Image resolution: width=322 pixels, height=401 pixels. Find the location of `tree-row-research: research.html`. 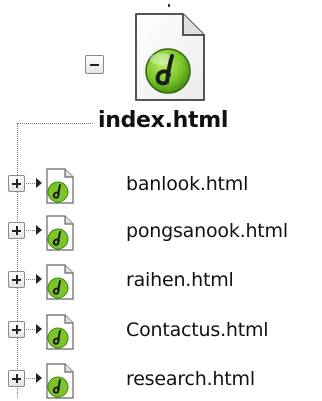

tree-row-research: research.html is located at coordinates (161, 381).